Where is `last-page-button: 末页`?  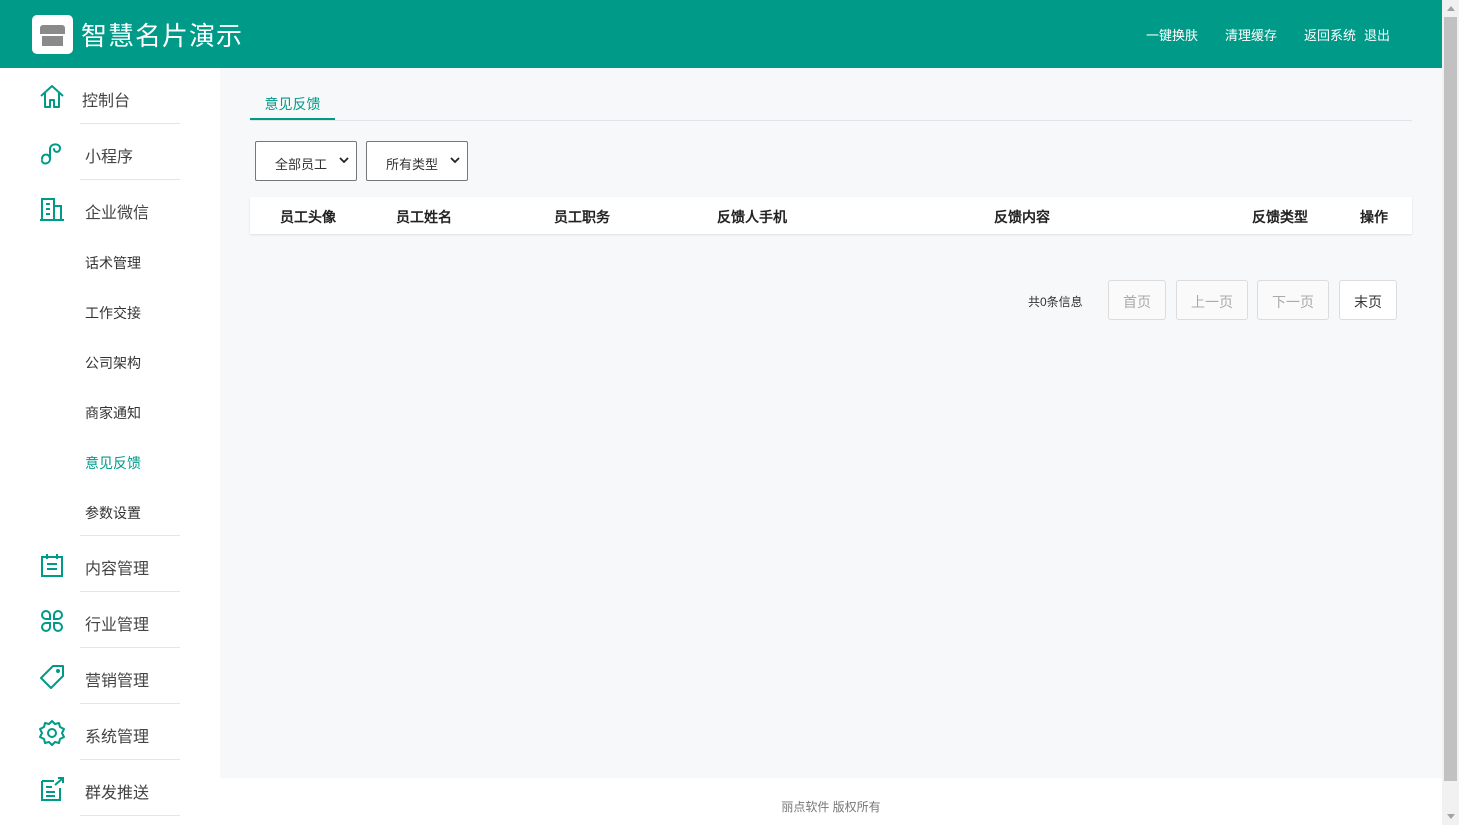 last-page-button: 末页 is located at coordinates (1368, 300).